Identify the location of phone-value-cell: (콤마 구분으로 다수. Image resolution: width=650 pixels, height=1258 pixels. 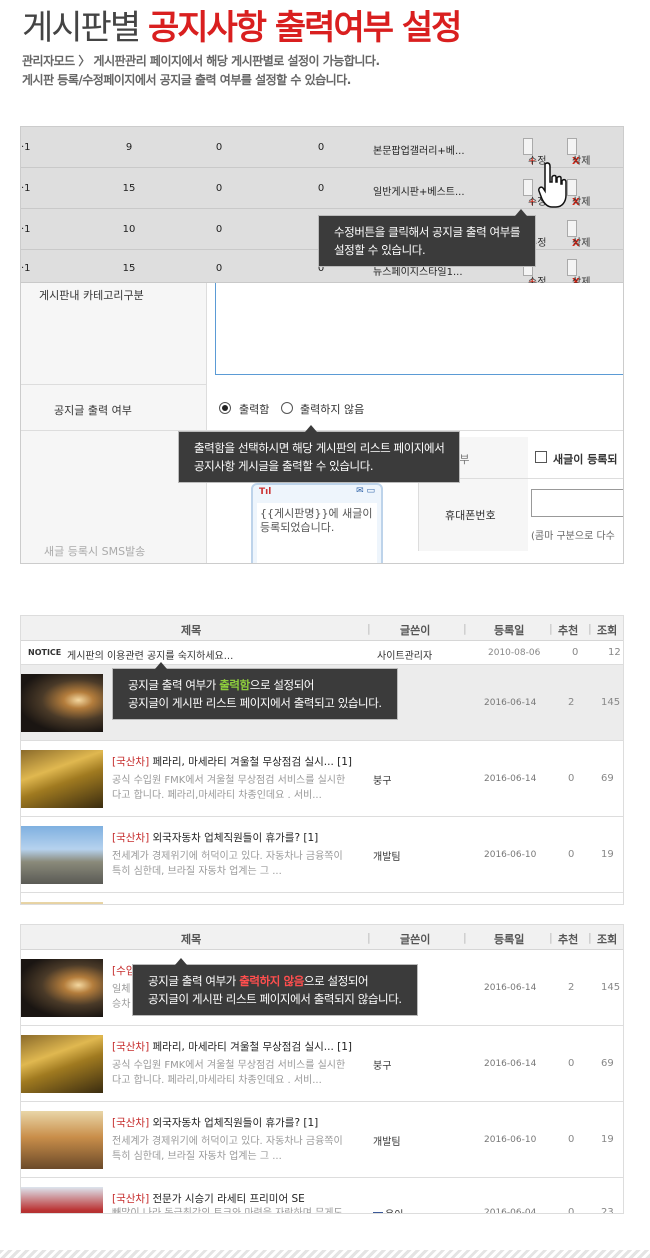
(575, 515).